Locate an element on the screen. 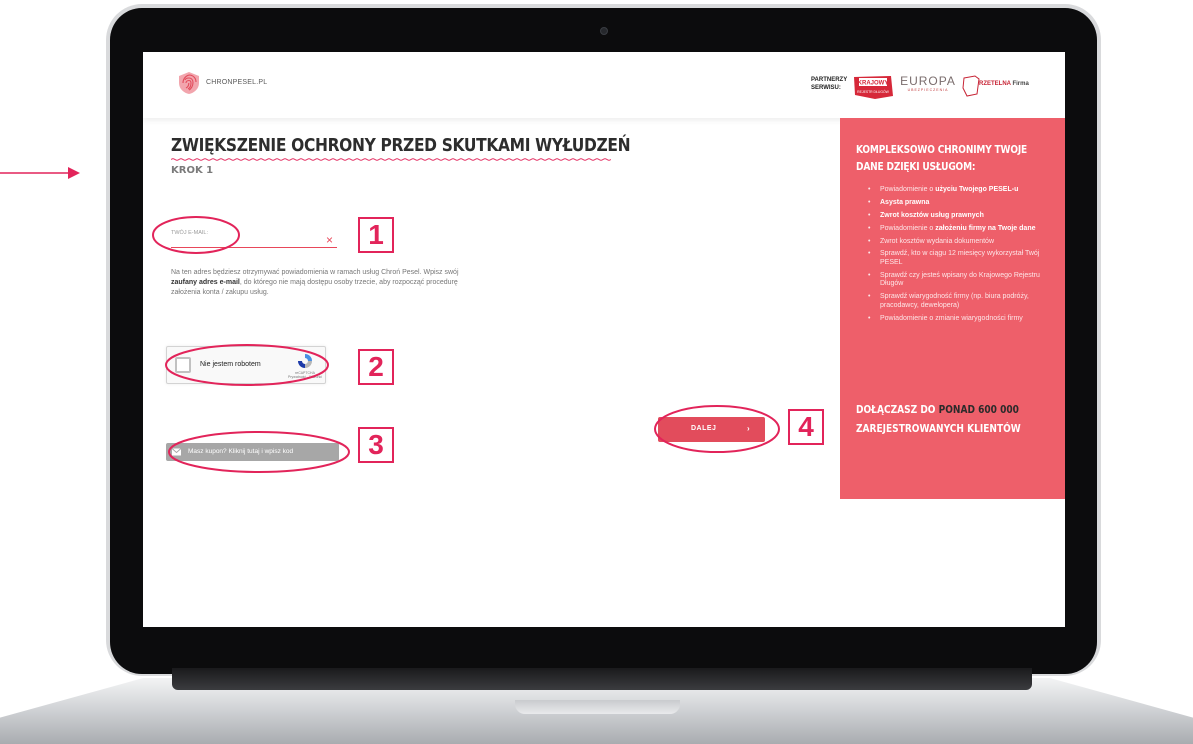 This screenshot has width=1193, height=744. partner-rzetelna-name: RZETELNA is located at coordinates (995, 84).